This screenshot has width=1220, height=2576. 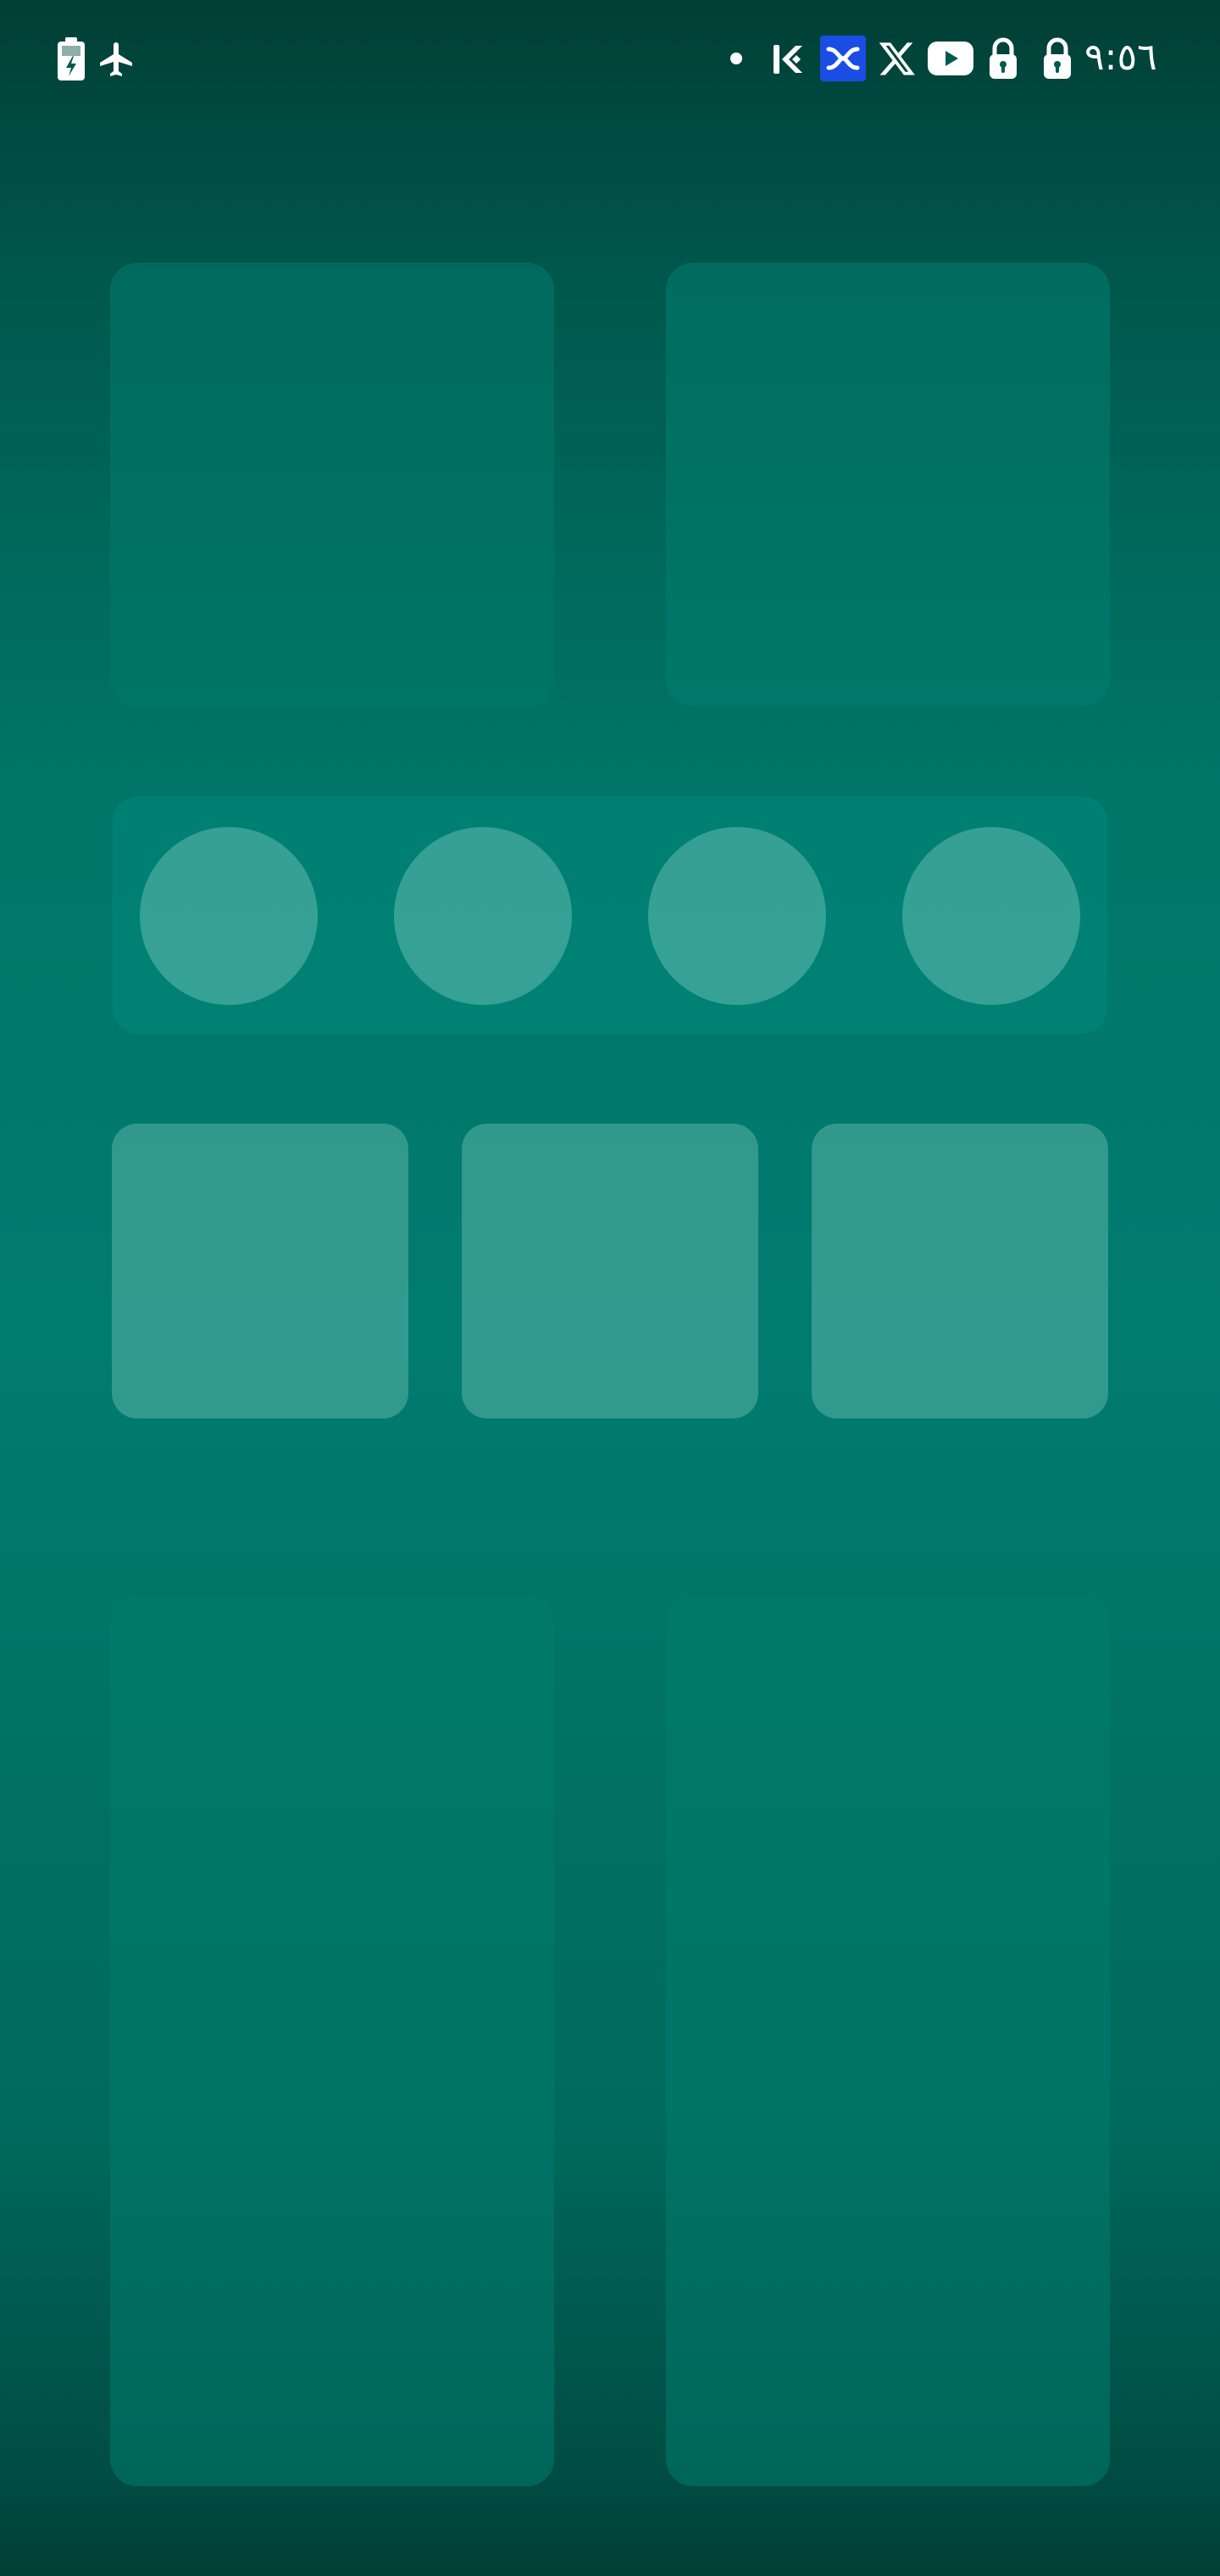 What do you see at coordinates (117, 59) in the screenshot?
I see `airplane-mode-icon` at bounding box center [117, 59].